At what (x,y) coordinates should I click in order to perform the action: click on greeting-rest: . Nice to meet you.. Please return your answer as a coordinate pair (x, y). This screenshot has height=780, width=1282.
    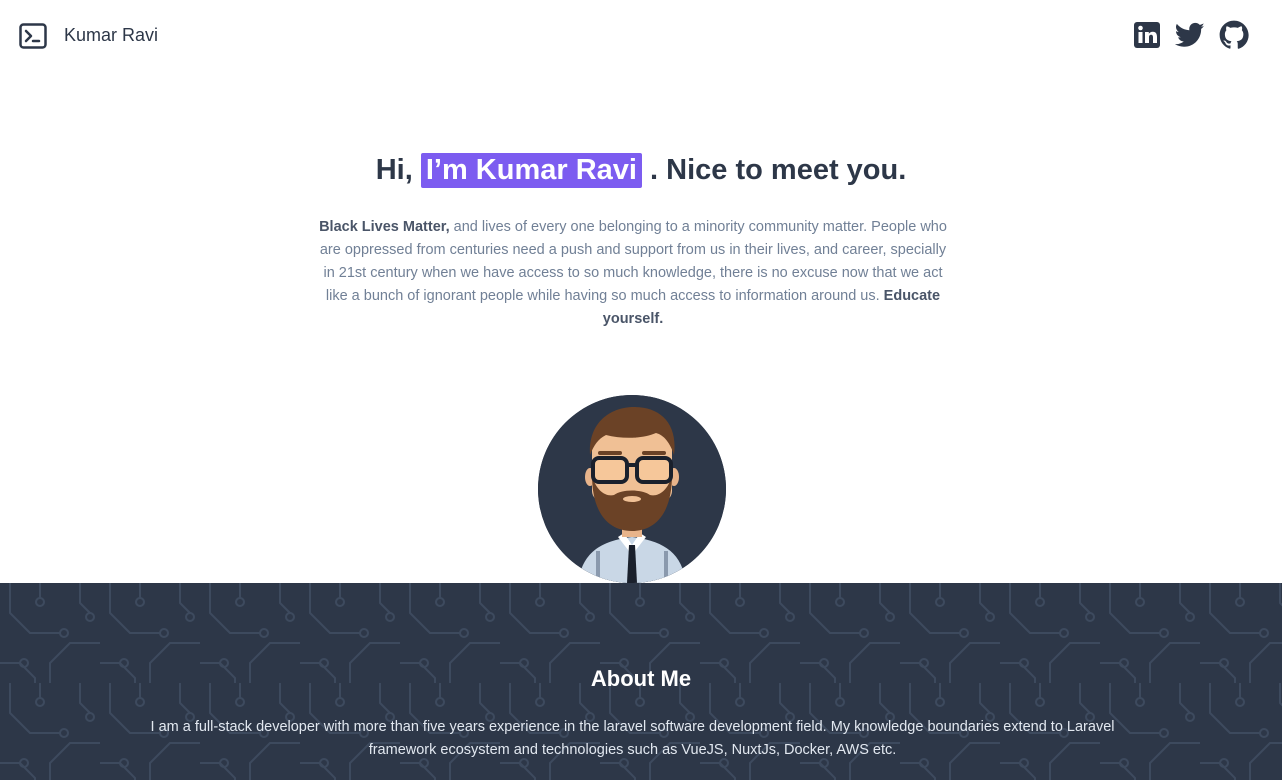
    Looking at the image, I should click on (778, 170).